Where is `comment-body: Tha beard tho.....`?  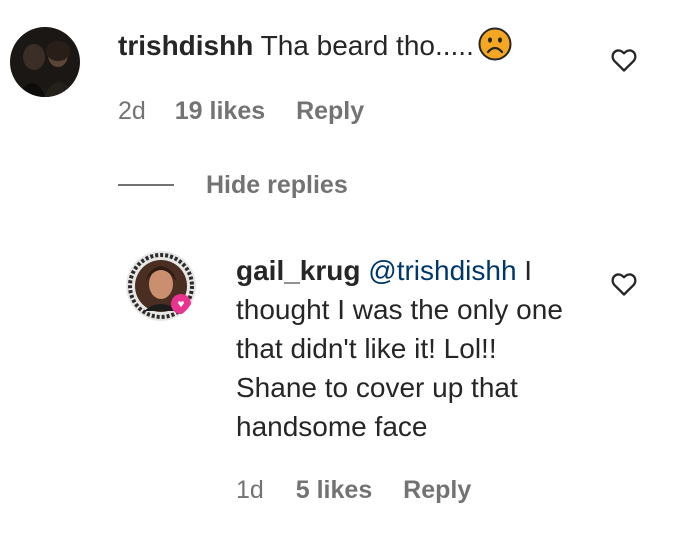
comment-body: Tha beard tho..... is located at coordinates (367, 45).